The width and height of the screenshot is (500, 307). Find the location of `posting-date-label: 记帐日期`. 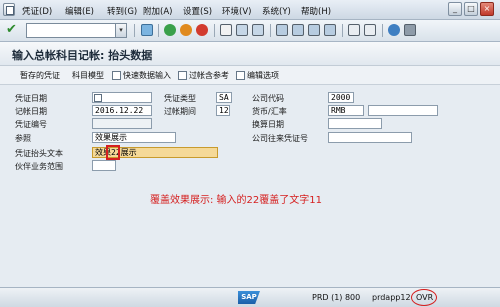

posting-date-label: 记帐日期 is located at coordinates (31, 111).